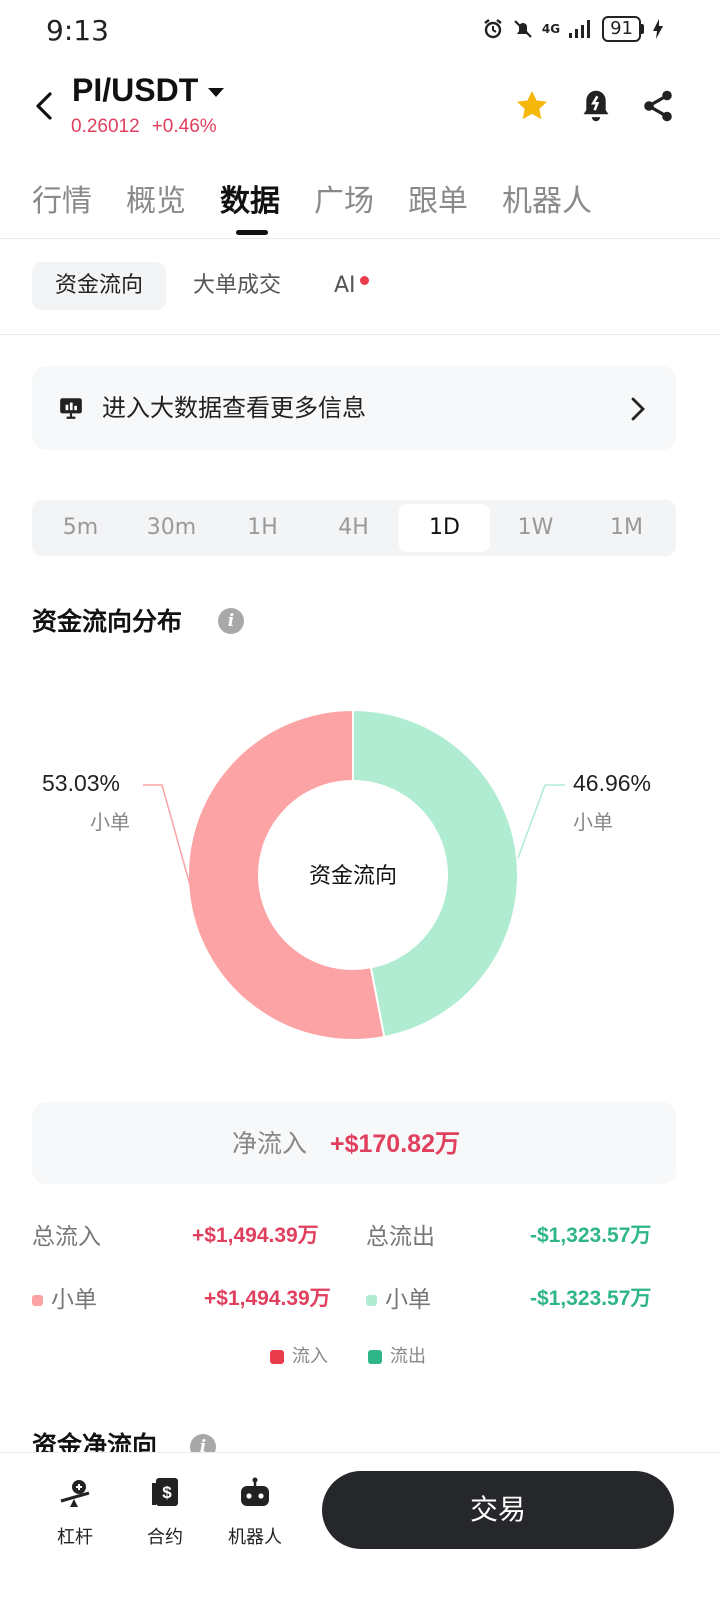  What do you see at coordinates (252, 232) in the screenshot?
I see `tab-indicator` at bounding box center [252, 232].